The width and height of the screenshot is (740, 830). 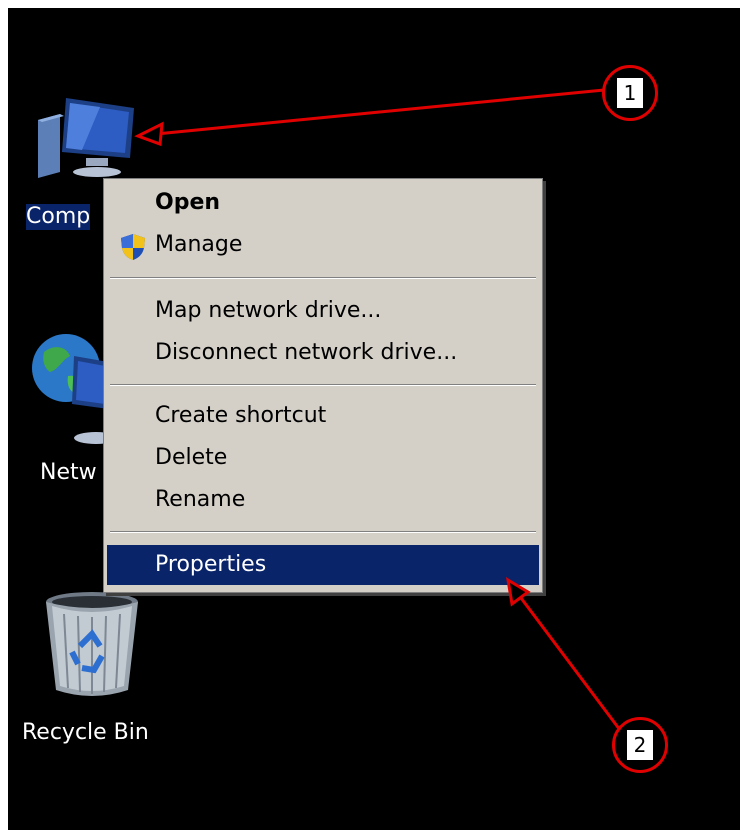 I want to click on annotation-callout-1: 1, so click(x=630, y=93).